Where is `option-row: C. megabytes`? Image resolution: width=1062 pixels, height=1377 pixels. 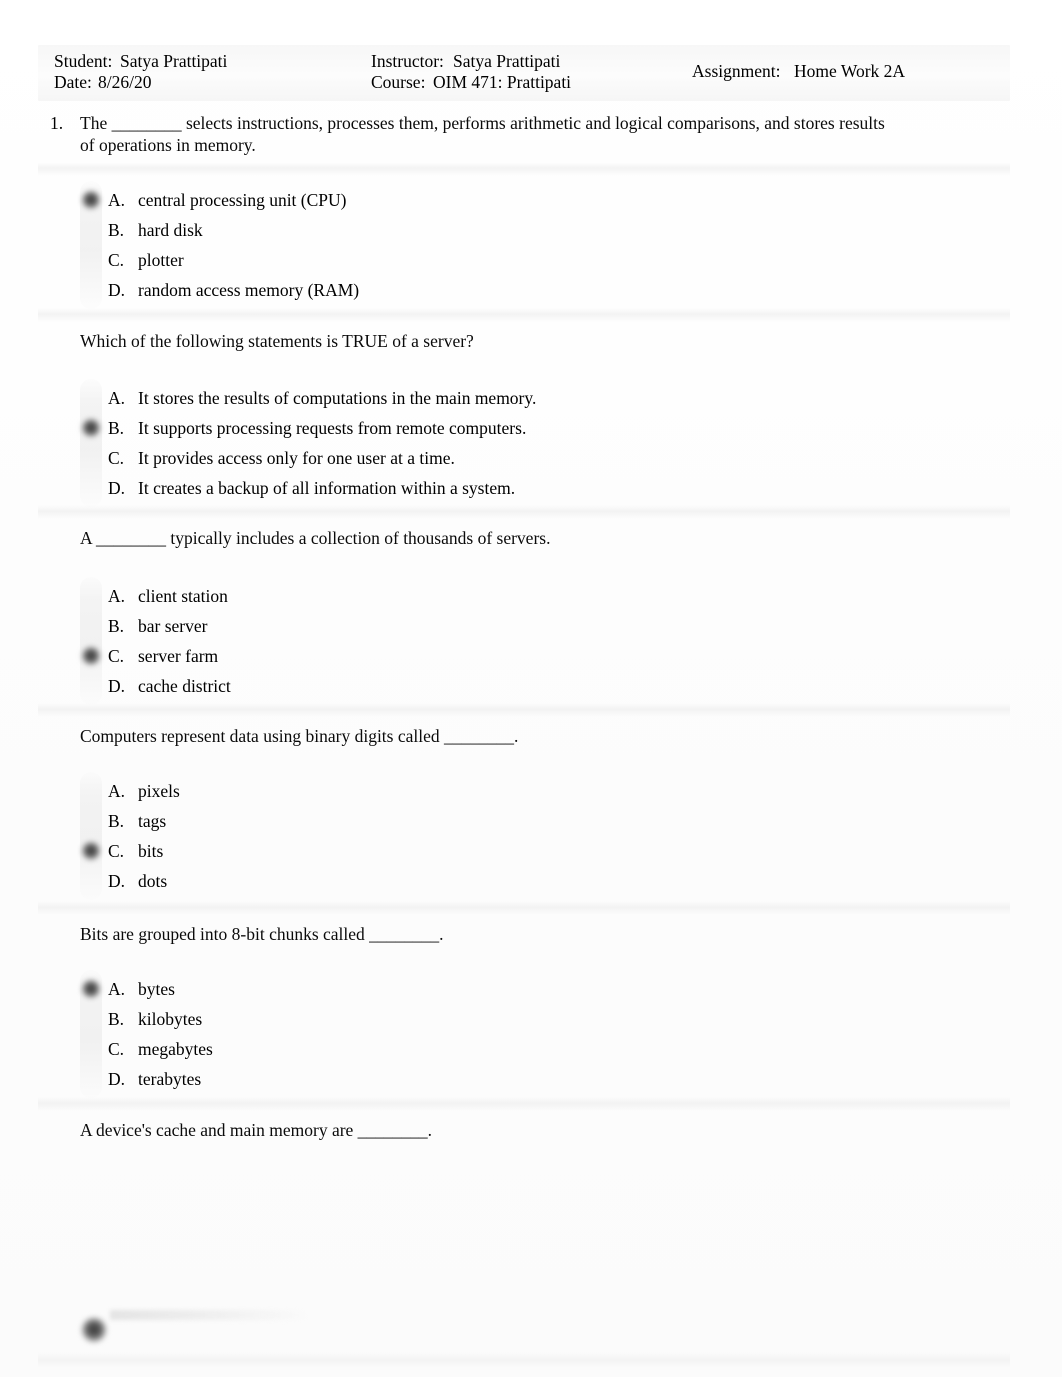 option-row: C. megabytes is located at coordinates (146, 1049).